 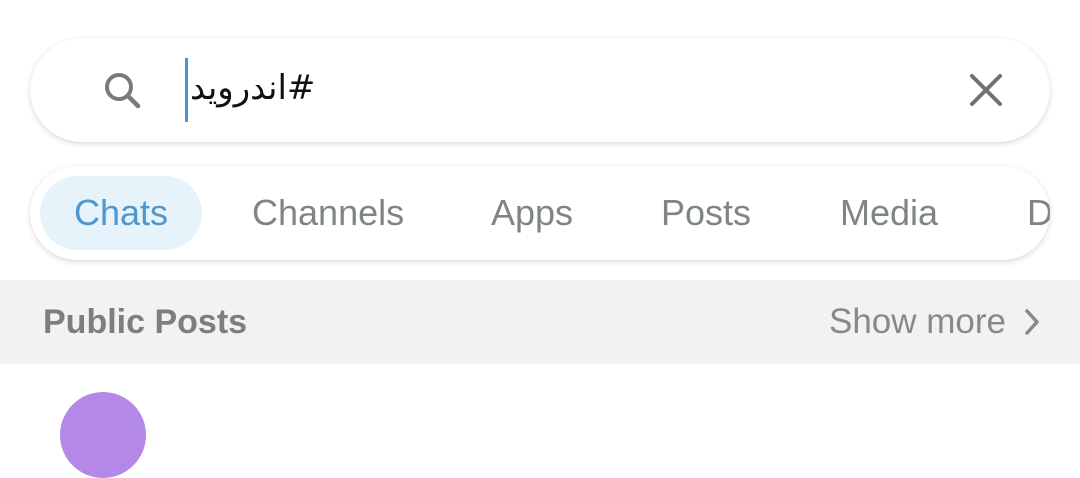 What do you see at coordinates (186, 90) in the screenshot?
I see `text-cursor` at bounding box center [186, 90].